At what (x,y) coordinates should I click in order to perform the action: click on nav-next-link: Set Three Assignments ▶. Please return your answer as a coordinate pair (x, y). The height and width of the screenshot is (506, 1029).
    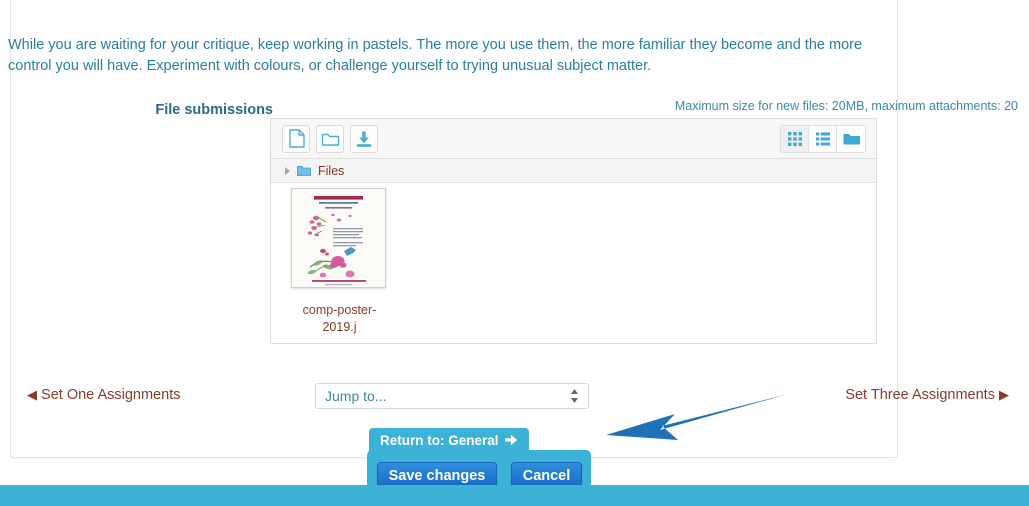
    Looking at the image, I should click on (927, 395).